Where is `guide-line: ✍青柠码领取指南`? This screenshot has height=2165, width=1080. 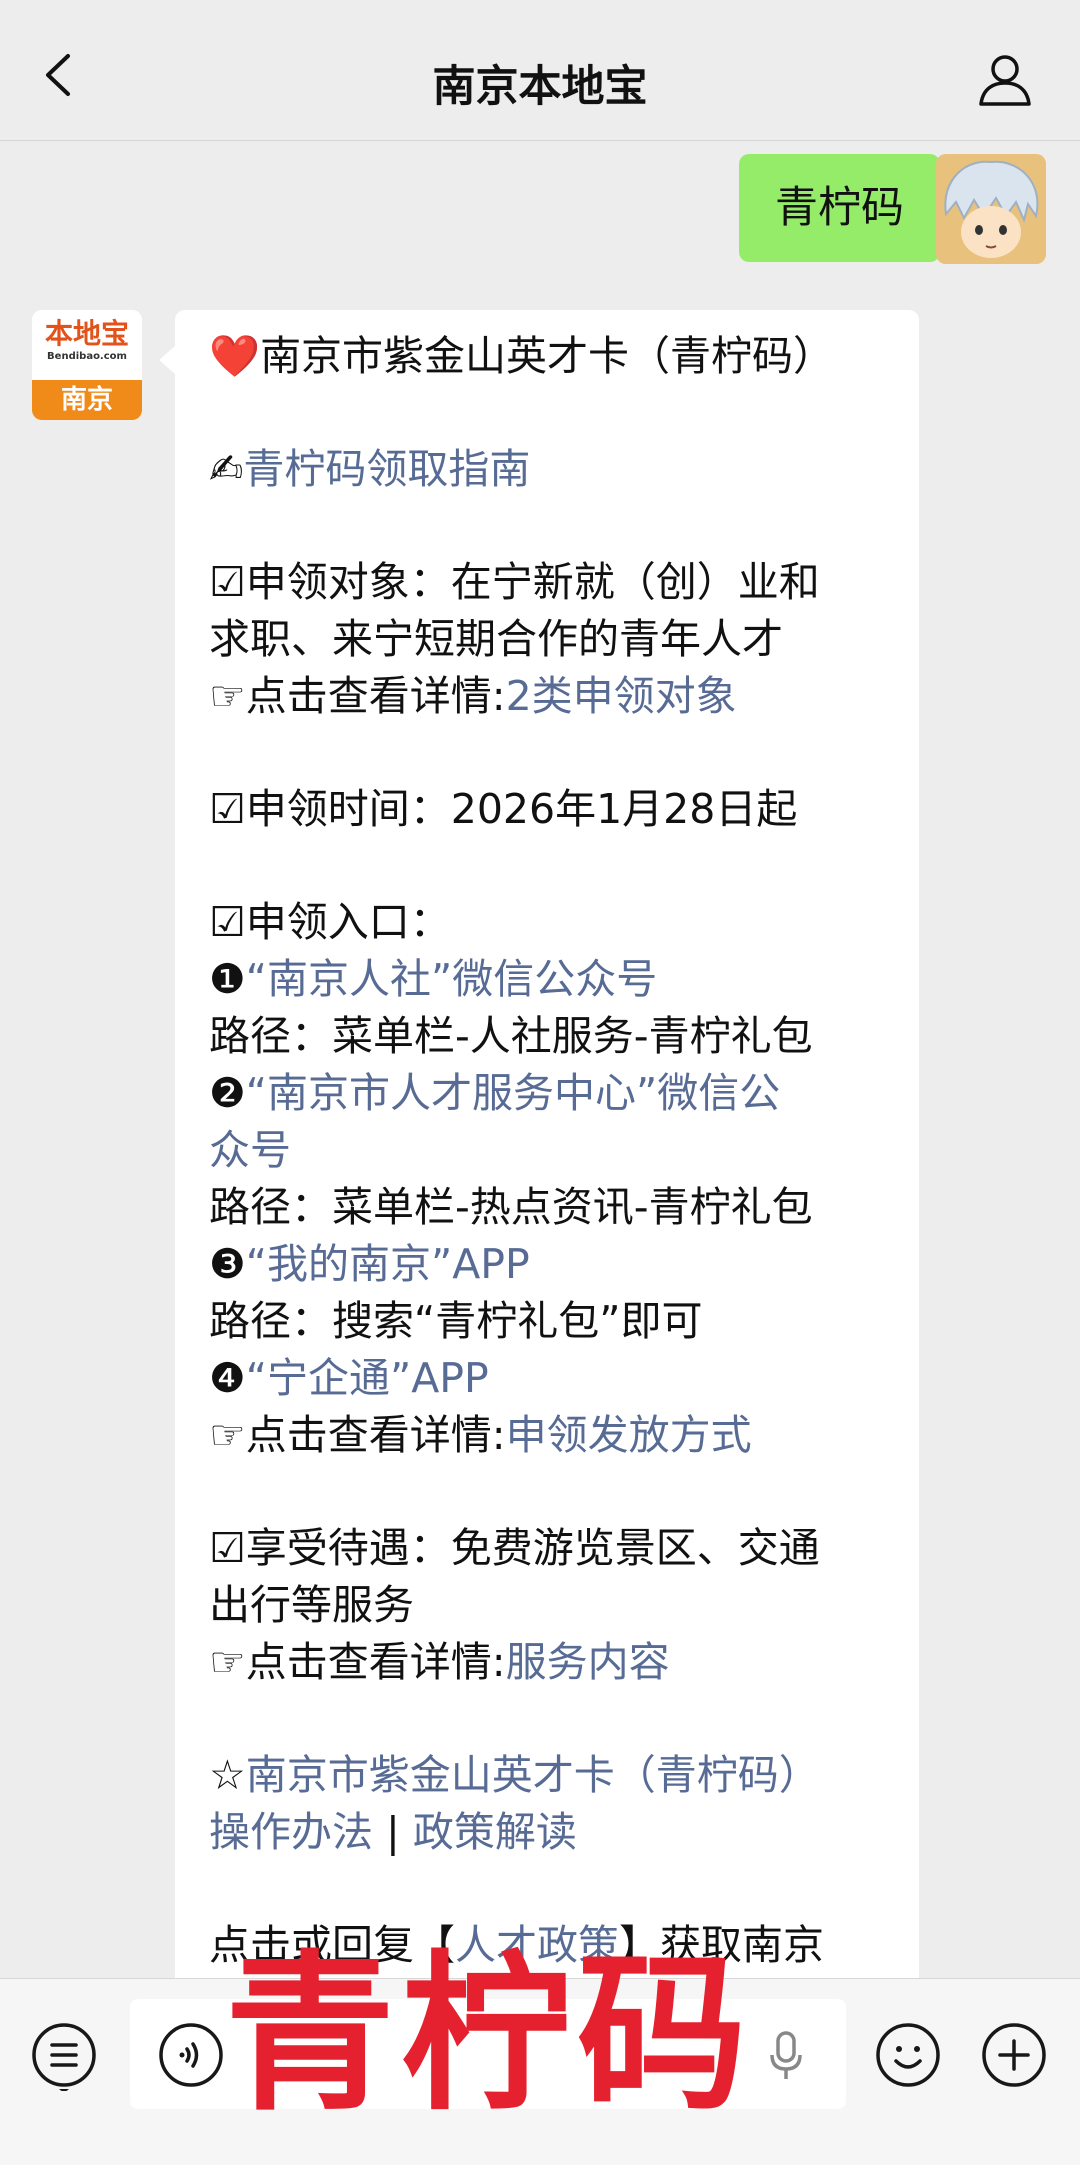
guide-line: ✍青柠码领取指南 is located at coordinates (547, 469).